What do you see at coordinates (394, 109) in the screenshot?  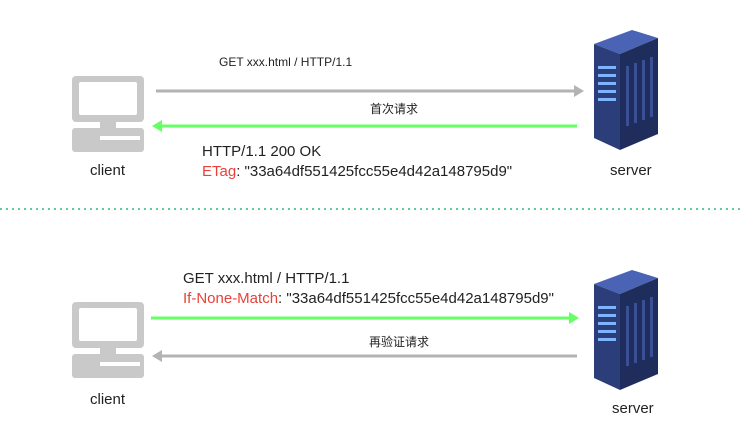 I see `first-request-caption: 首次请求` at bounding box center [394, 109].